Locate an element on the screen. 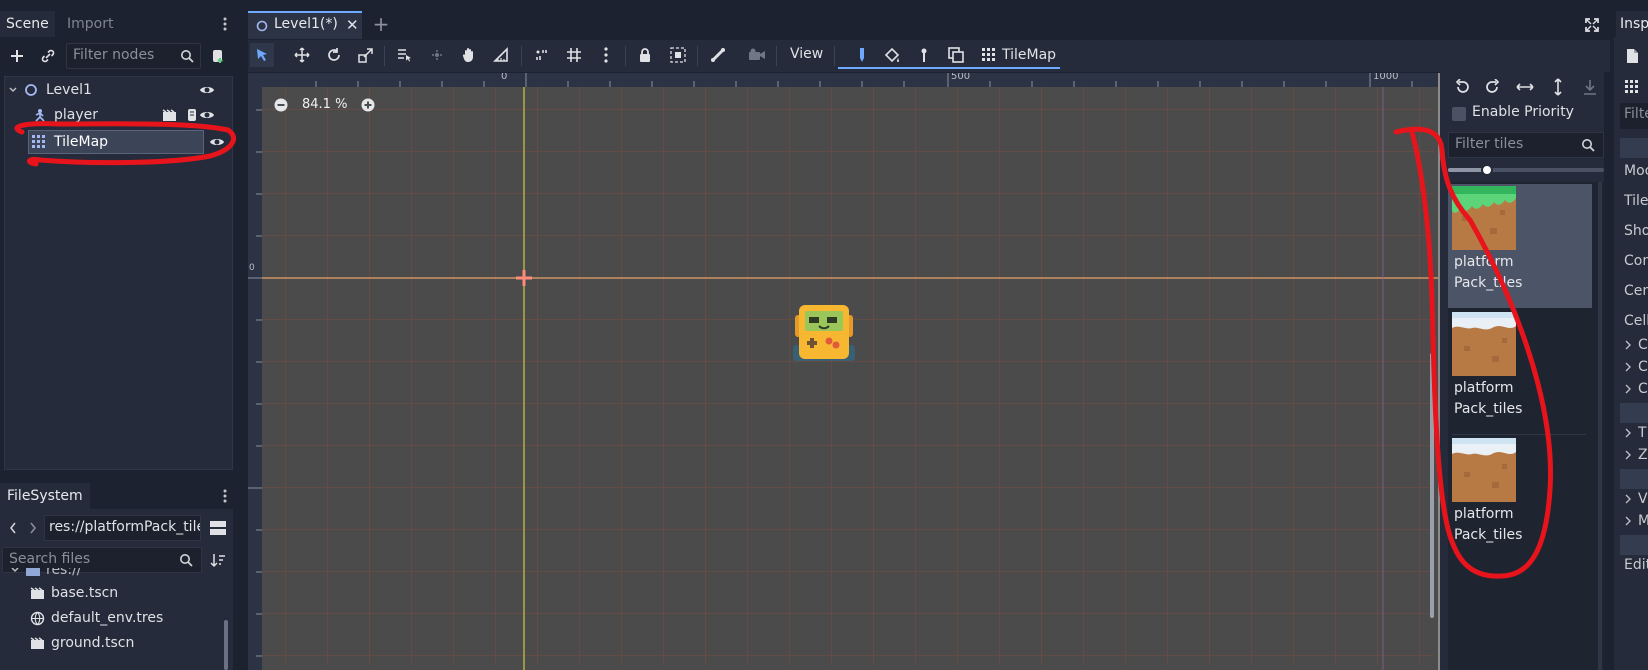 The image size is (1648, 670). rotate-right-icon is located at coordinates (1493, 87).